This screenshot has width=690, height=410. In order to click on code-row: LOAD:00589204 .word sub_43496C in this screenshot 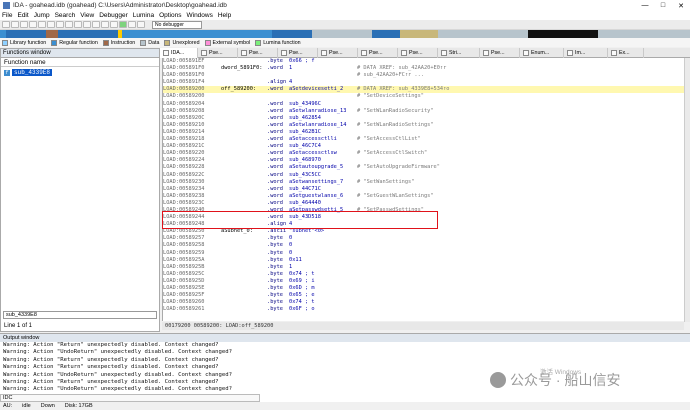, I will do `click(423, 104)`.